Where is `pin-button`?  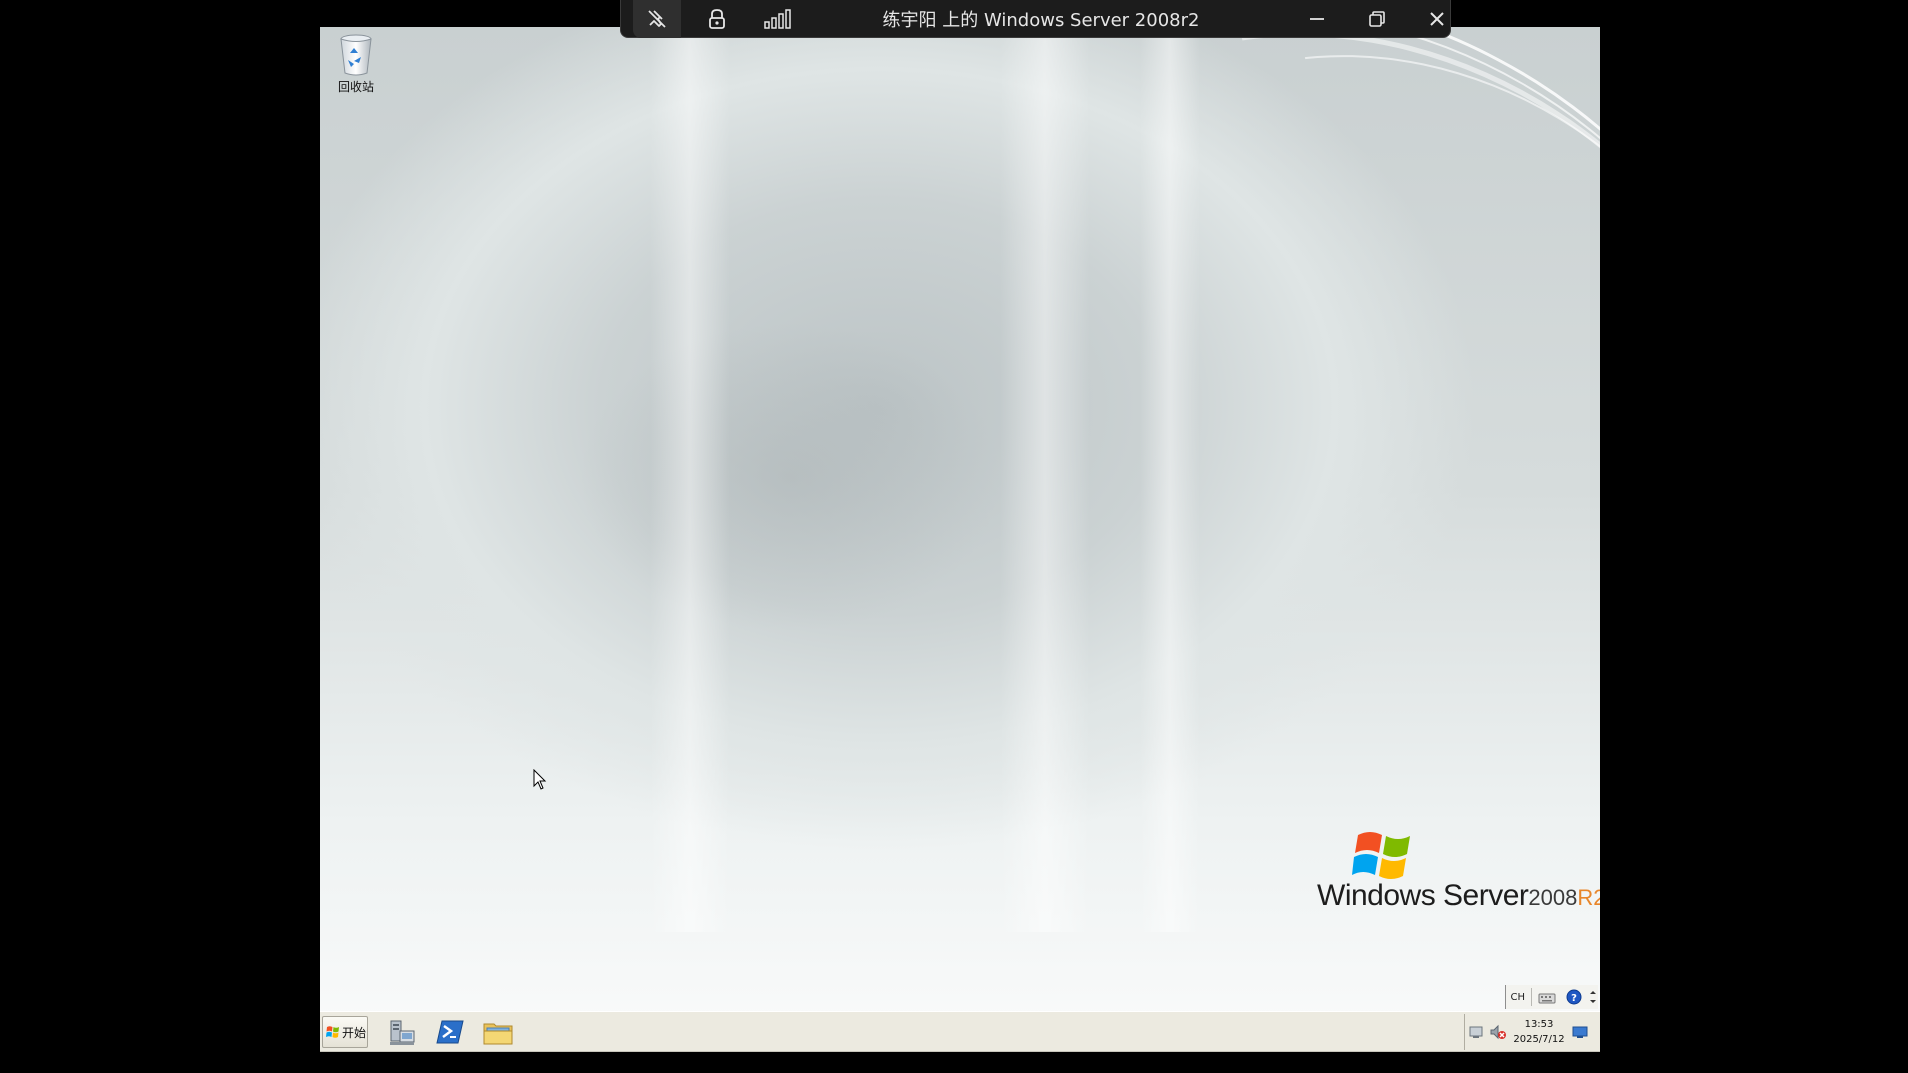 pin-button is located at coordinates (657, 19).